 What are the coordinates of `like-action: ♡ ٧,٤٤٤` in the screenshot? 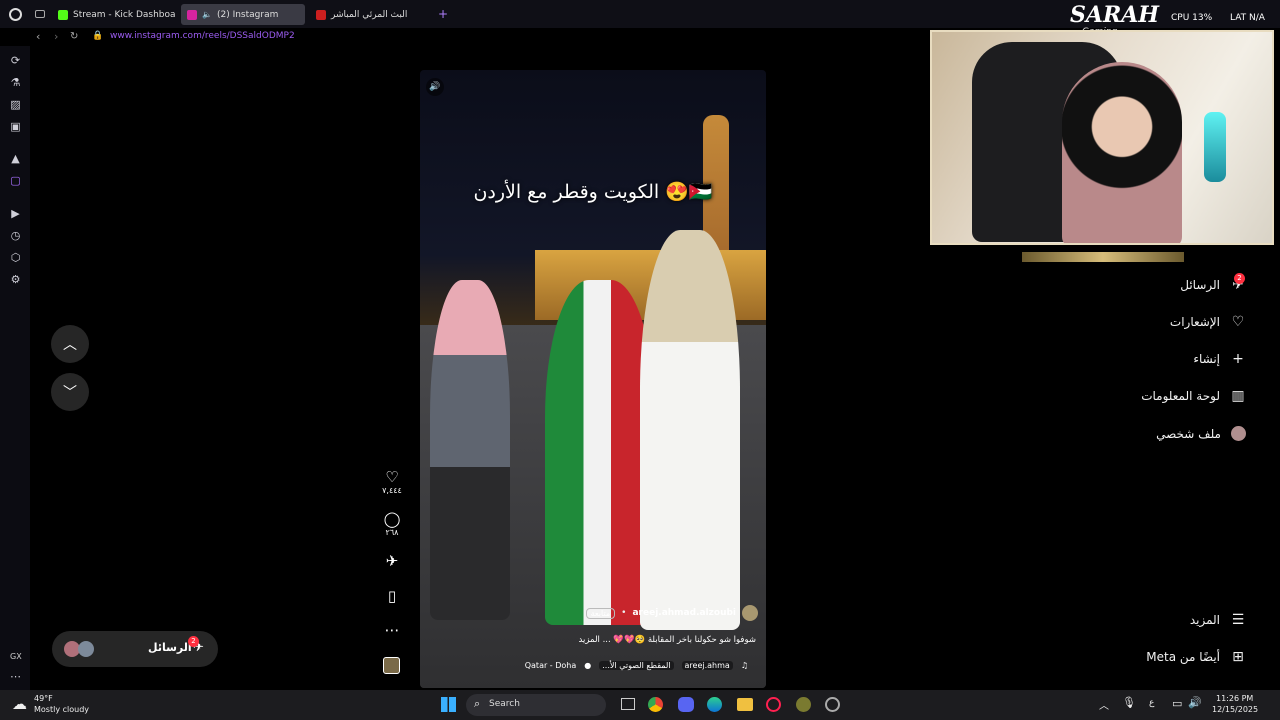 It's located at (392, 481).